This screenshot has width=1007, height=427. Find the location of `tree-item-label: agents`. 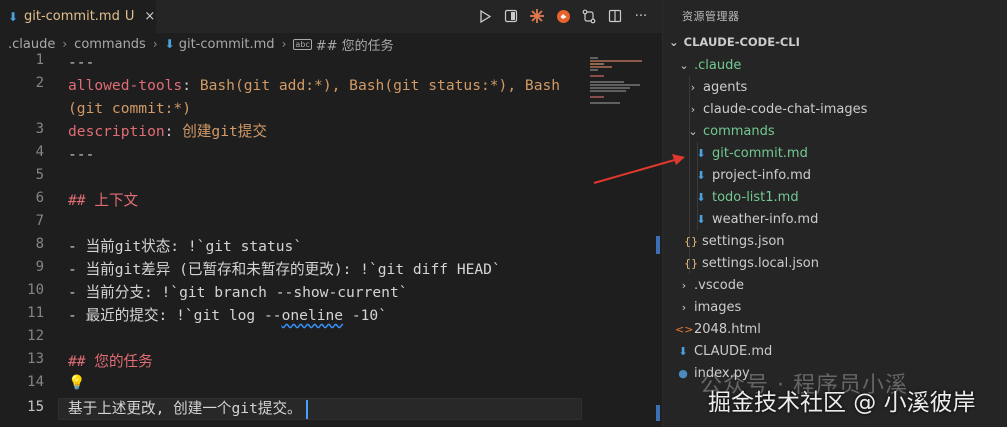

tree-item-label: agents is located at coordinates (725, 87).